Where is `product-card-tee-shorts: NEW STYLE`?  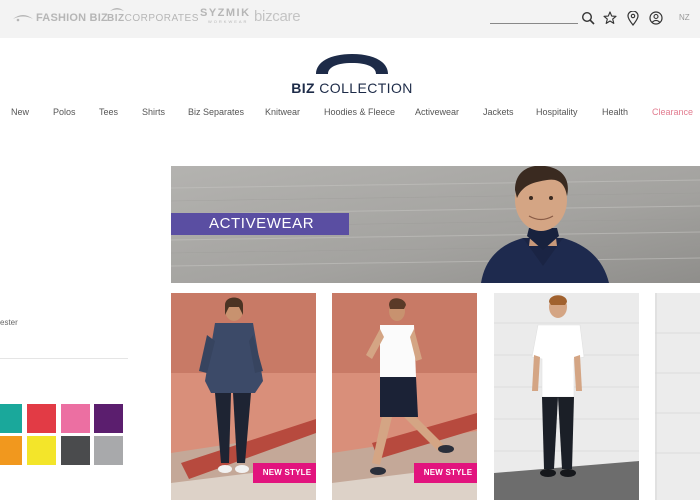
product-card-tee-shorts: NEW STYLE is located at coordinates (404, 396).